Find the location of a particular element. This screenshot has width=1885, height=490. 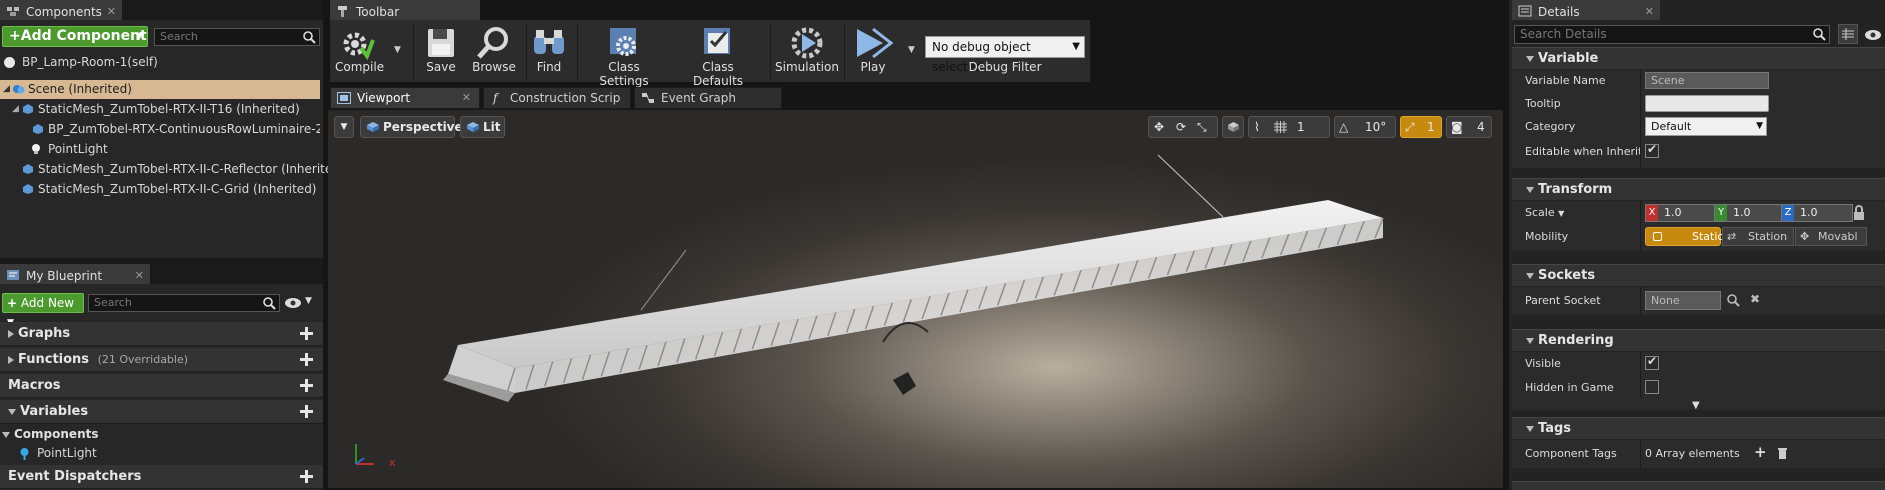

angle-icon: △ is located at coordinates (1343, 127).